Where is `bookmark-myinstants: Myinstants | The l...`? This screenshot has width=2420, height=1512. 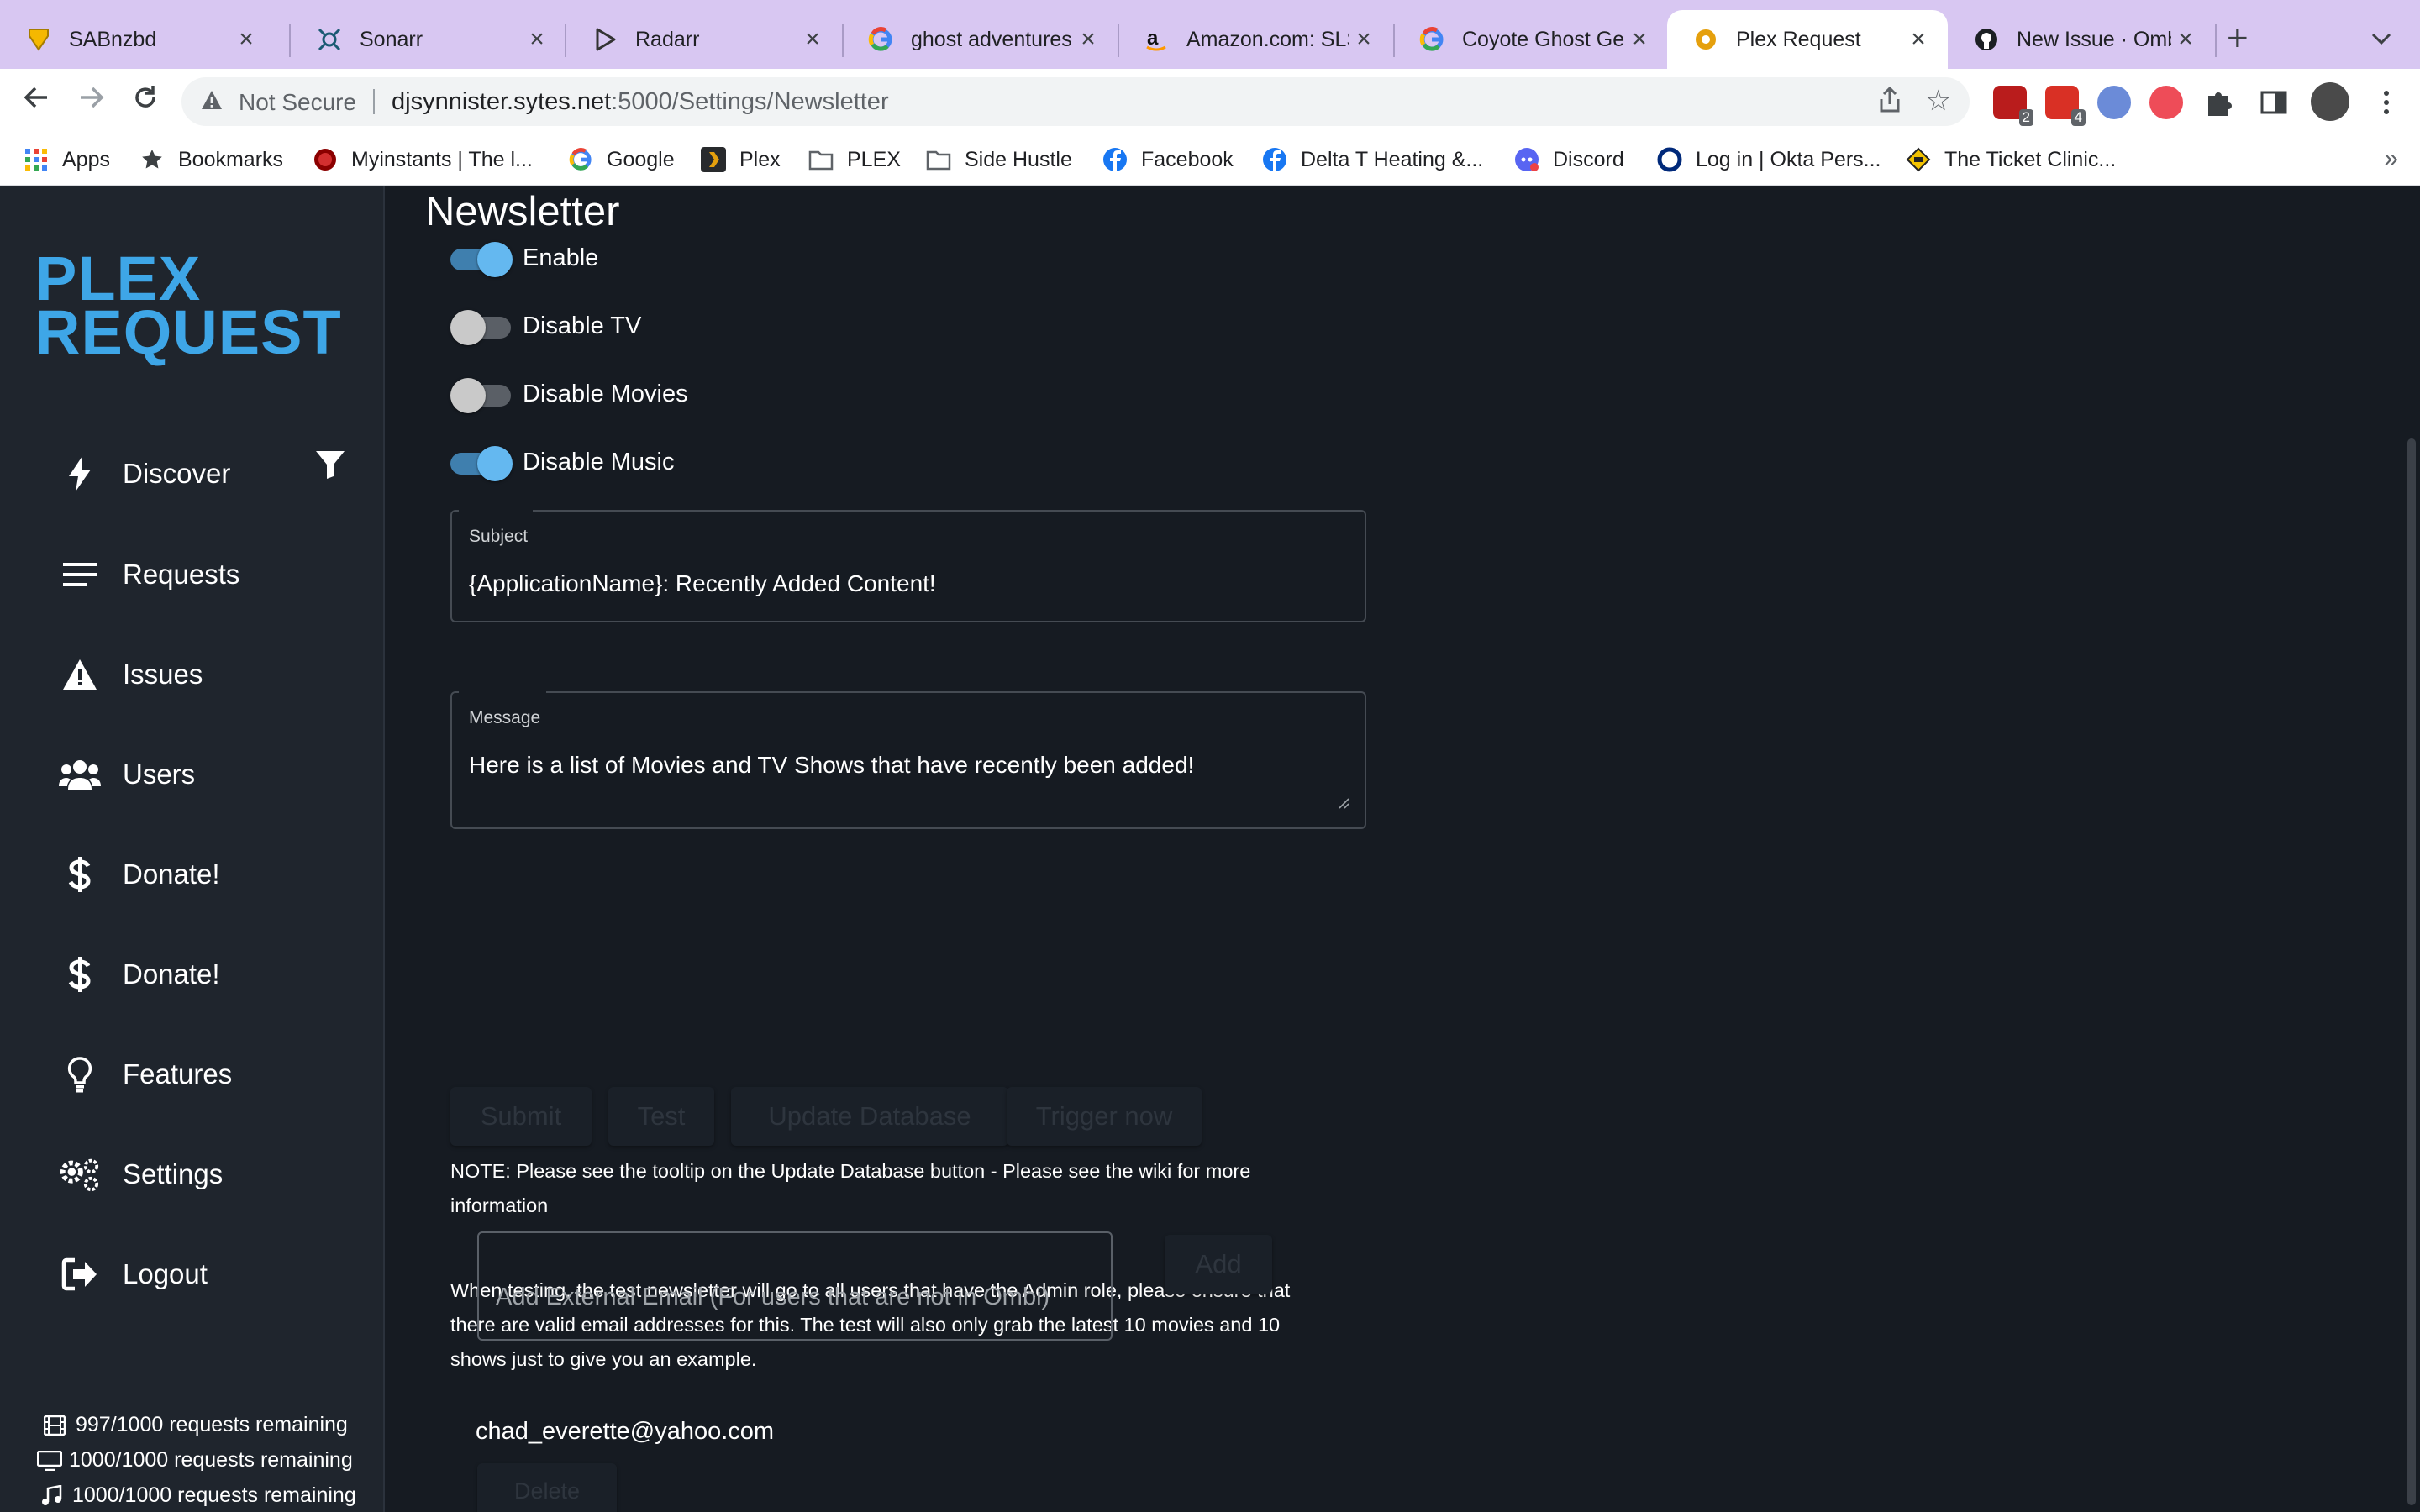
bookmark-myinstants: Myinstants | The l... is located at coordinates (423, 159).